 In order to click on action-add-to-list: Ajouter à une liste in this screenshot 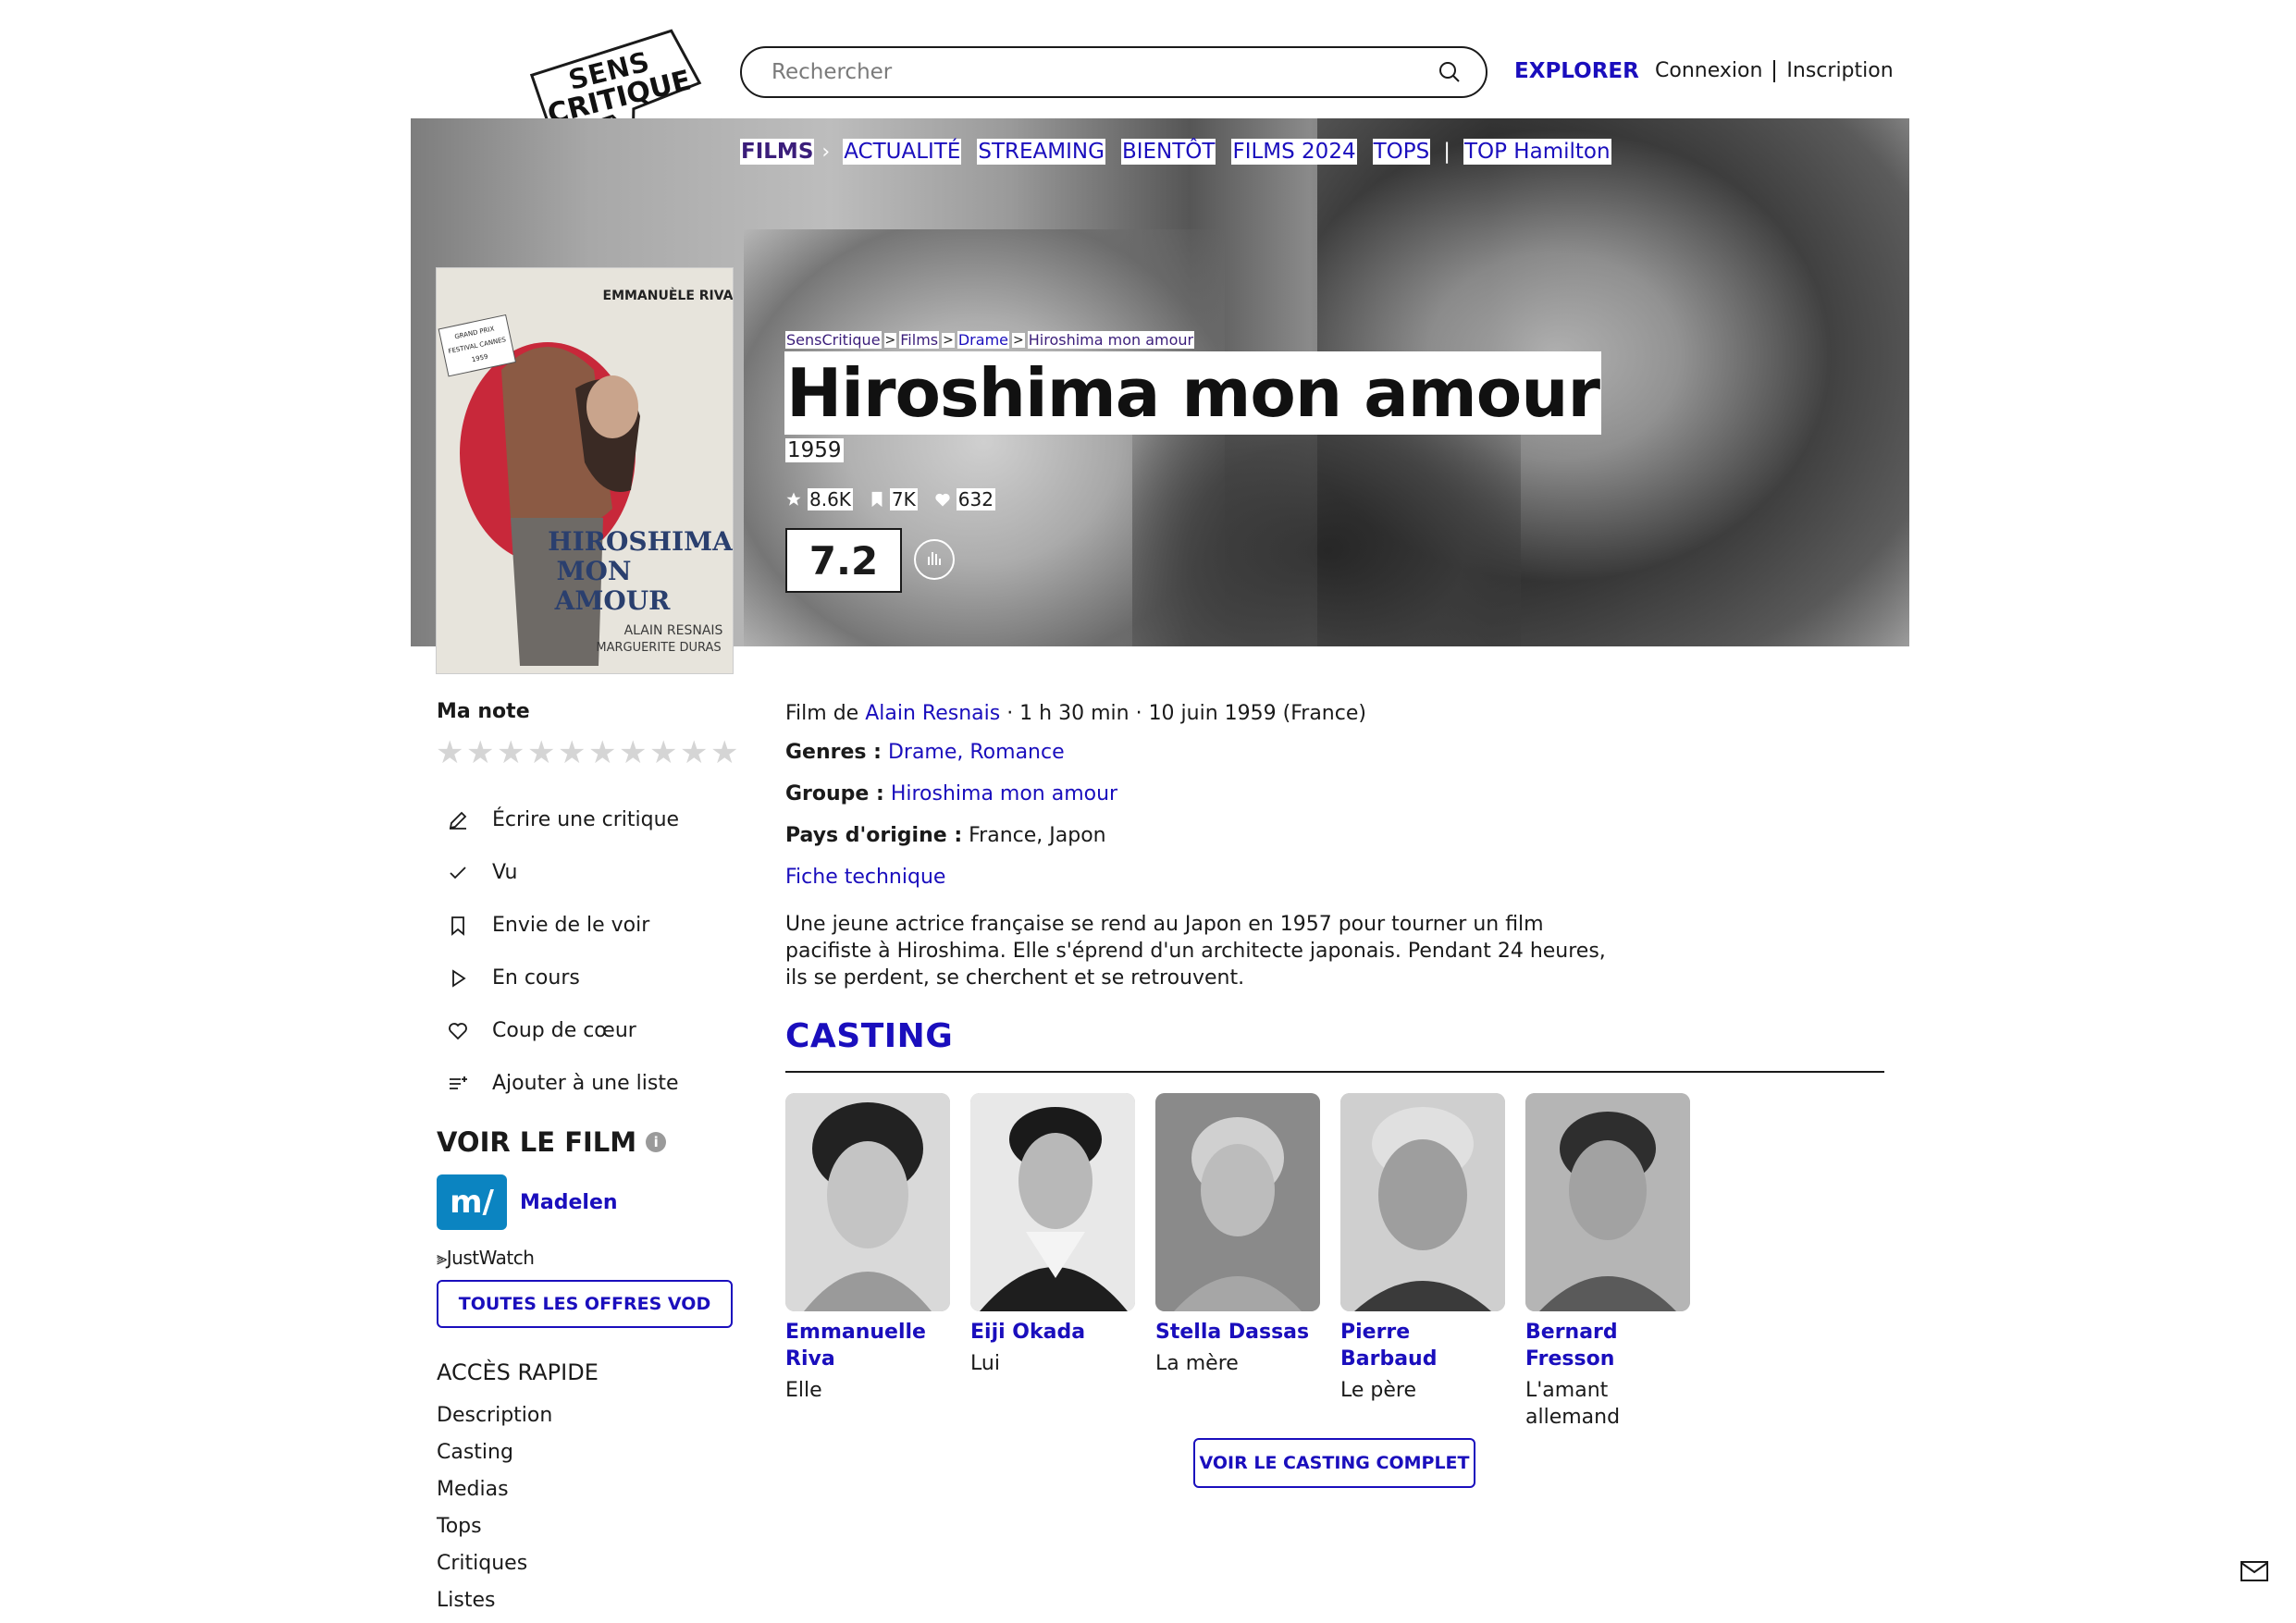, I will do `click(561, 1083)`.